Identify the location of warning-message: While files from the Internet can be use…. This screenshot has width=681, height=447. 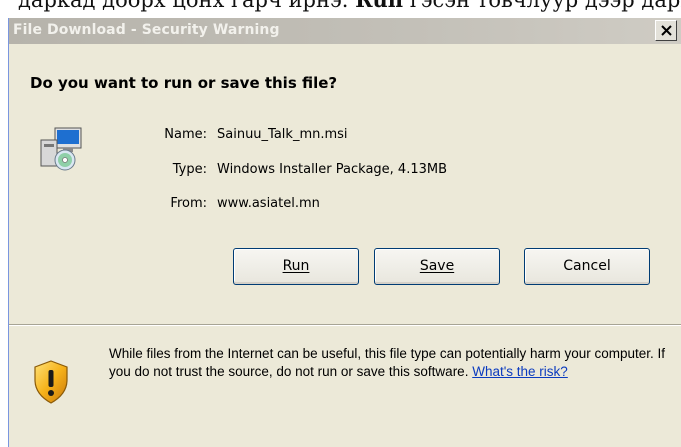
(394, 363).